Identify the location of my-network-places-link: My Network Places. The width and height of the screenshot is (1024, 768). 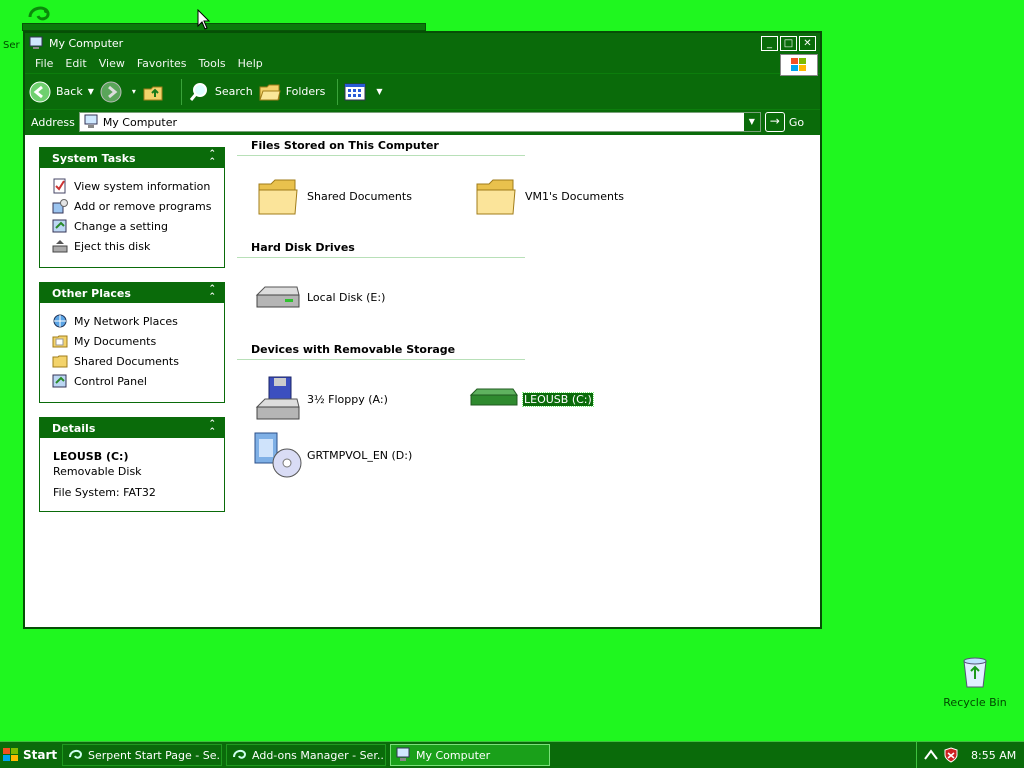
(138, 321).